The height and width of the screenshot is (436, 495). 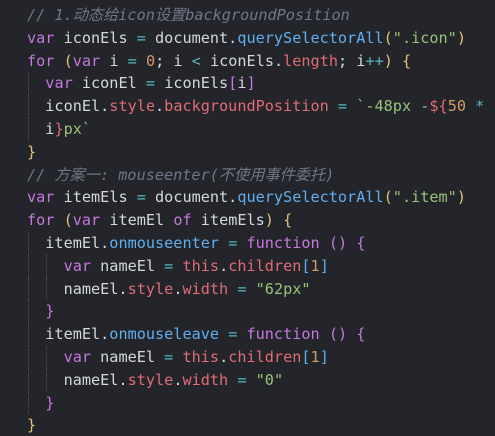 I want to click on code-line: for (var itemEl of itemEls) {, so click(x=247, y=220).